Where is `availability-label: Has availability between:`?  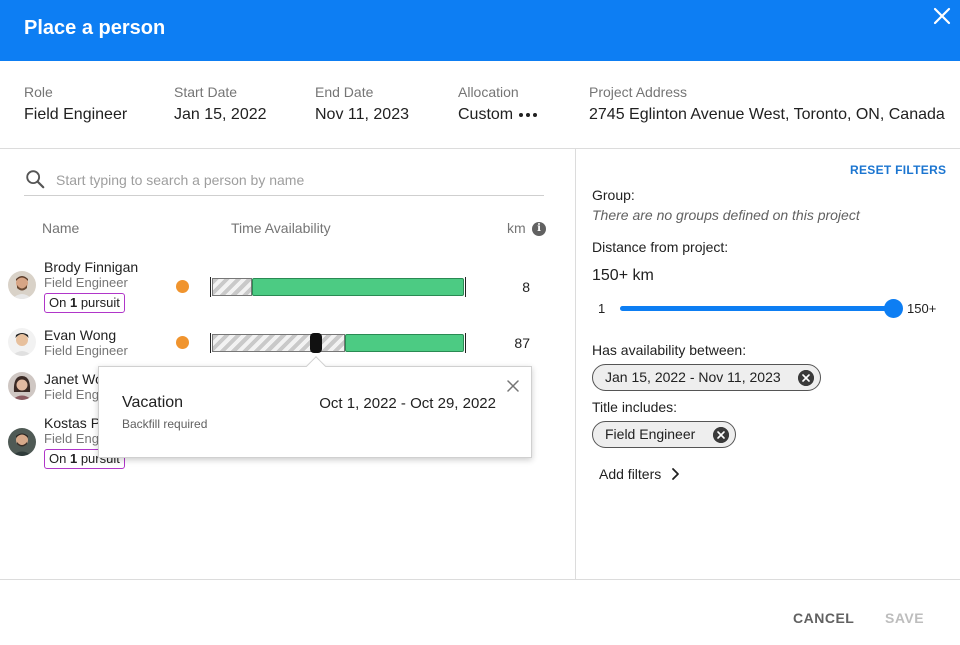 availability-label: Has availability between: is located at coordinates (669, 350).